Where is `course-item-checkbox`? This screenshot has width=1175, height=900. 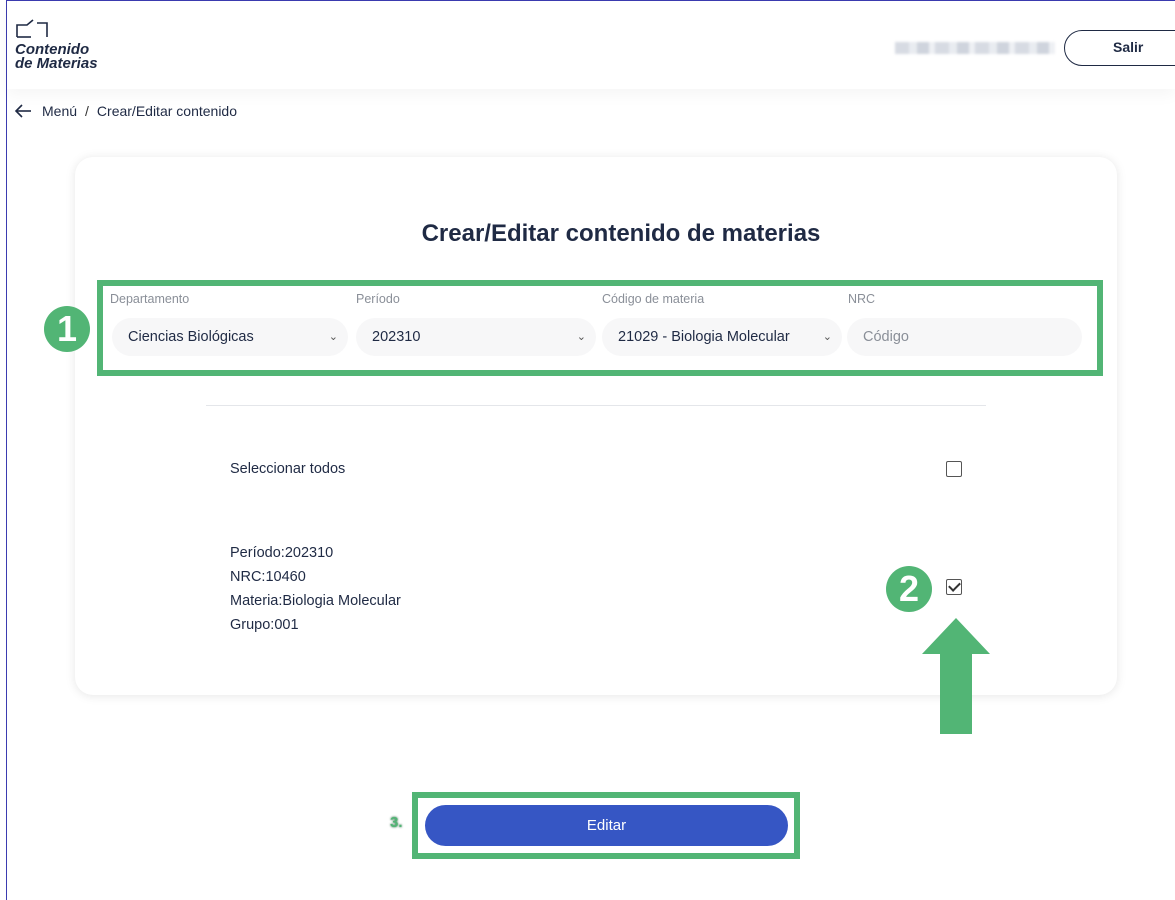 course-item-checkbox is located at coordinates (954, 587).